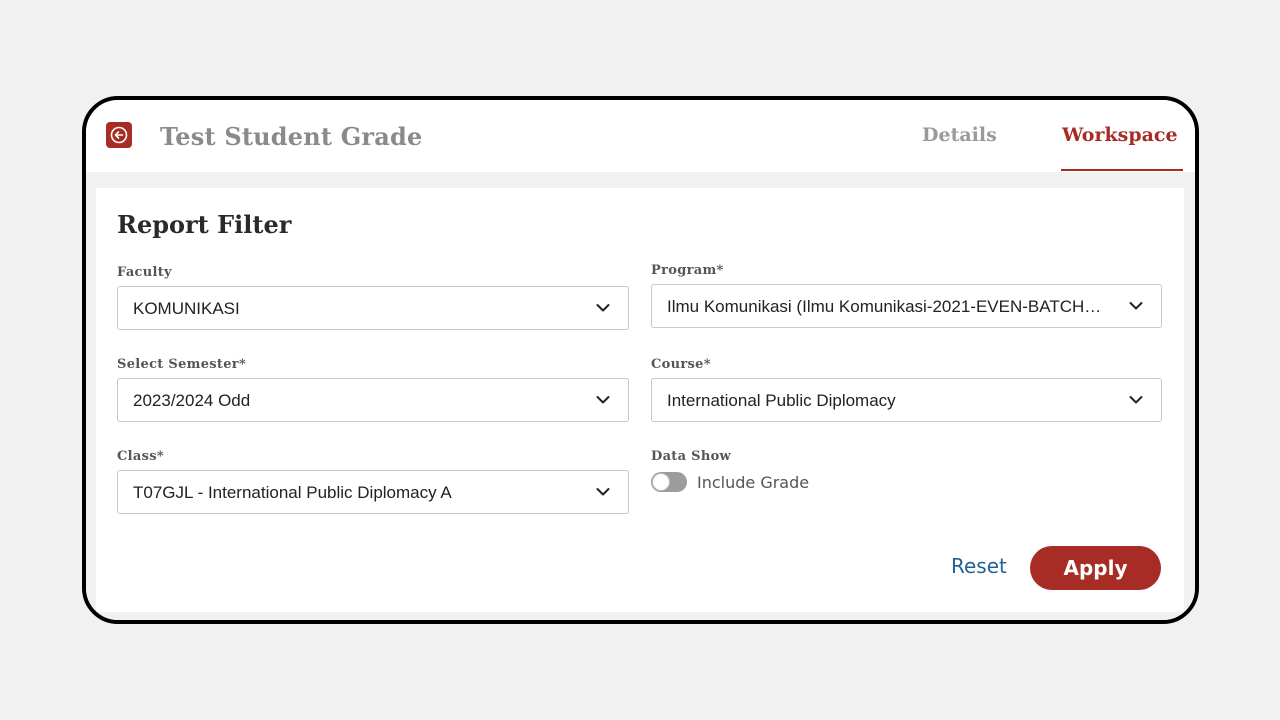 The image size is (1280, 720). I want to click on page-title: Test Student Grade, so click(291, 136).